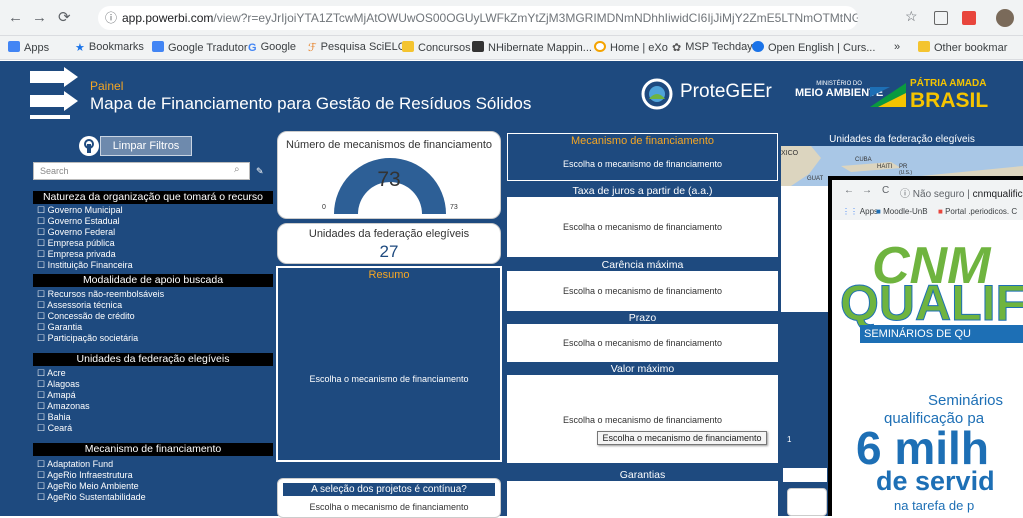 The height and width of the screenshot is (518, 1023). I want to click on apps-grid-icon: ⋮⋮, so click(850, 211).